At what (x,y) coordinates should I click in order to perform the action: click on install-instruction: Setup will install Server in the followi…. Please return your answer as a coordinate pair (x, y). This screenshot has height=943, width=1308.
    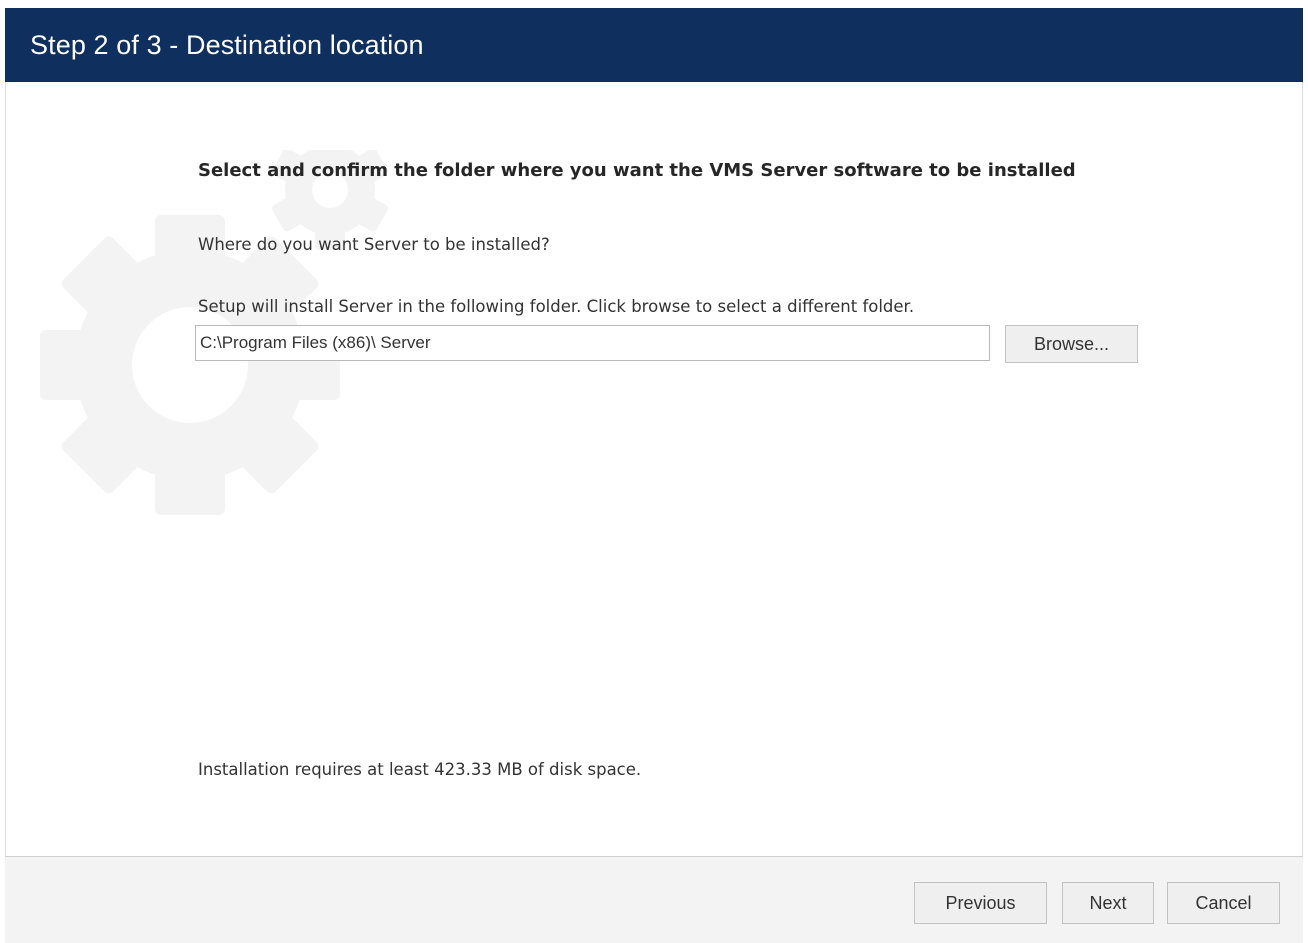
    Looking at the image, I should click on (556, 306).